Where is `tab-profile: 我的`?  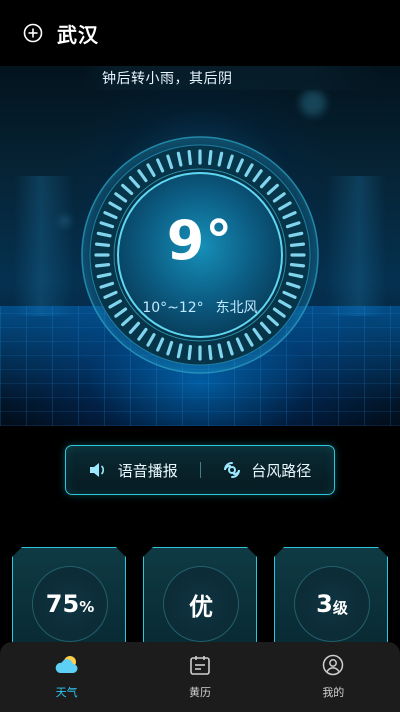 tab-profile: 我的 is located at coordinates (333, 677).